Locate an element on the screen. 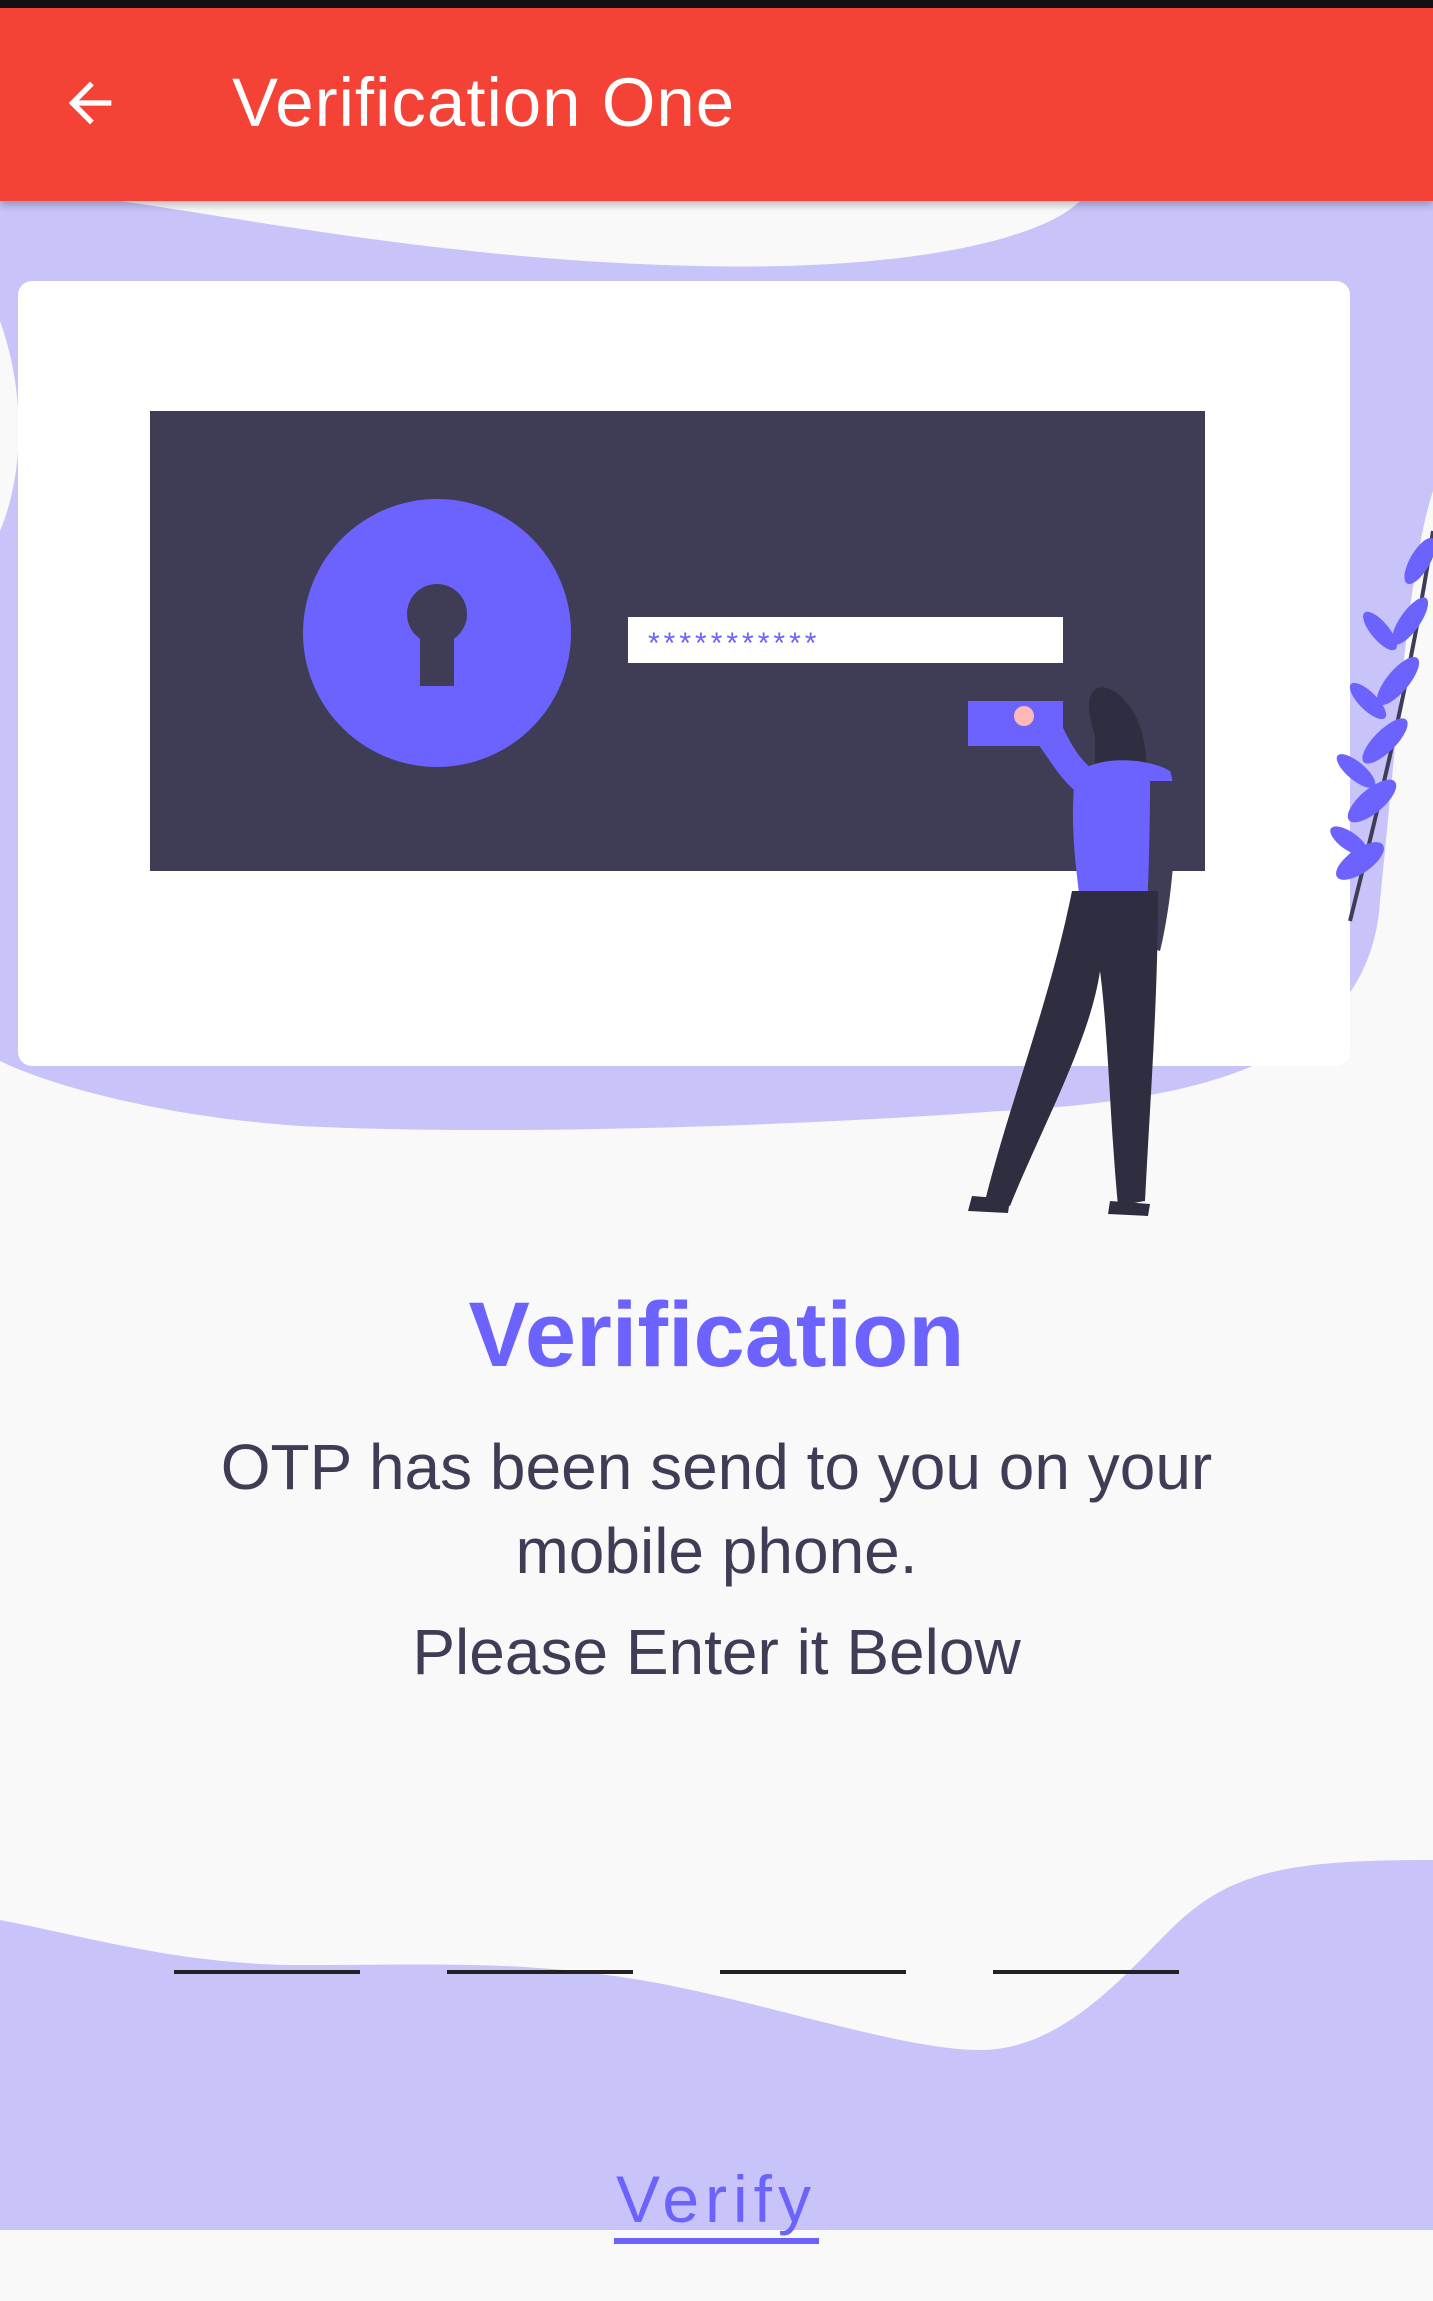 This screenshot has width=1433, height=2301. back-button is located at coordinates (90, 103).